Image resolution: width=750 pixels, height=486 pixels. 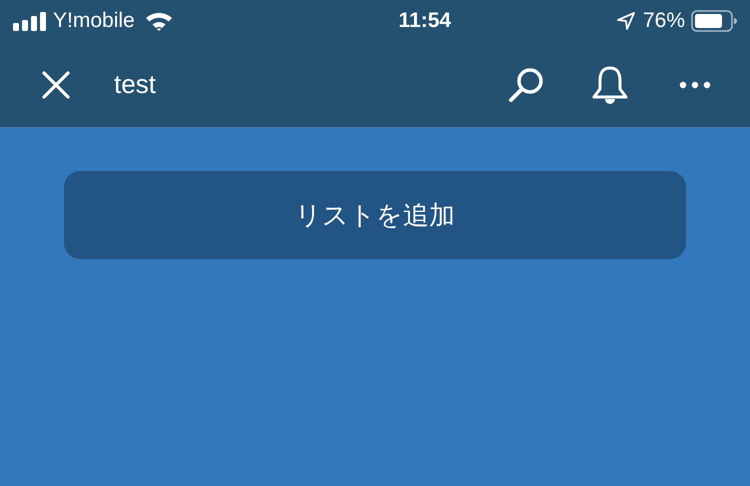 What do you see at coordinates (135, 84) in the screenshot?
I see `board-title: test` at bounding box center [135, 84].